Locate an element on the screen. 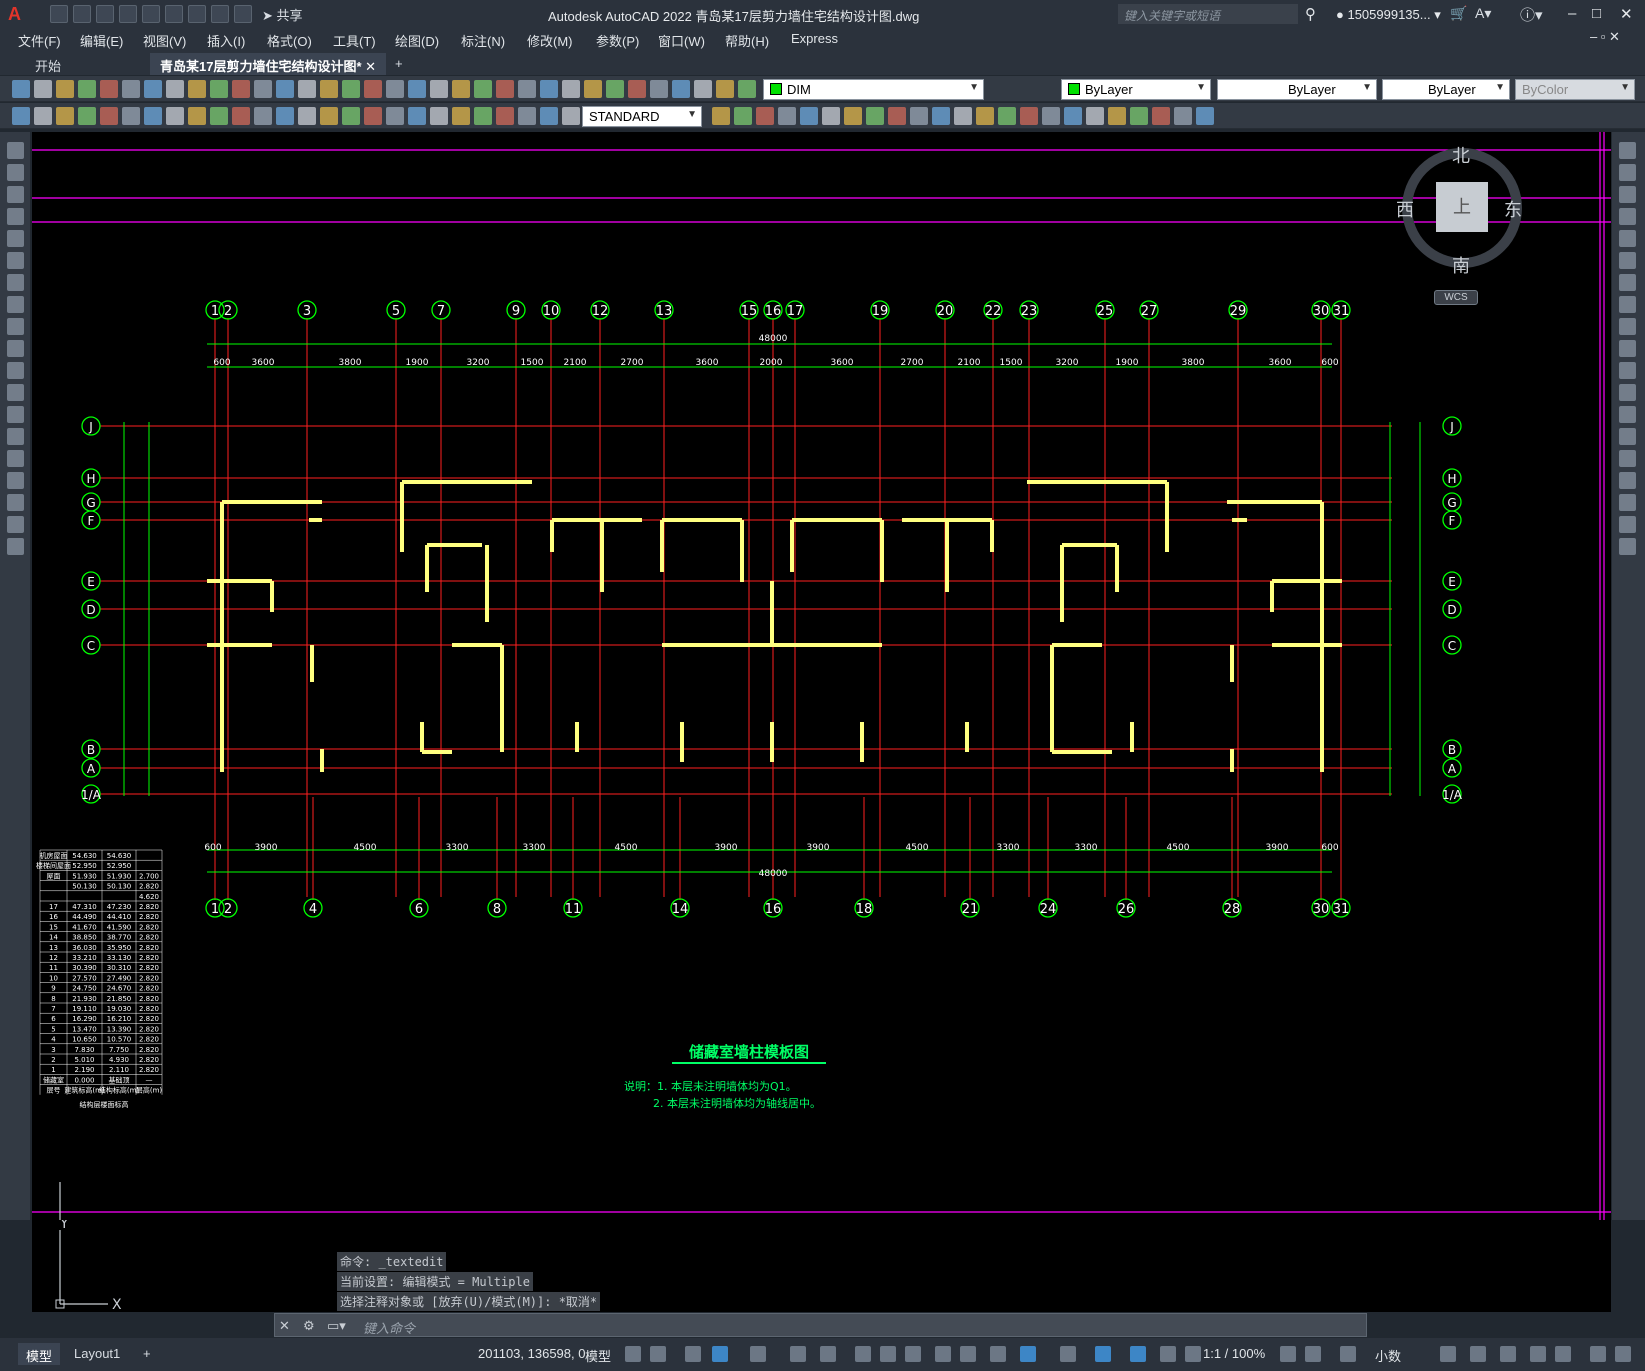 The height and width of the screenshot is (1371, 1645). menu-express: Express is located at coordinates (814, 38).